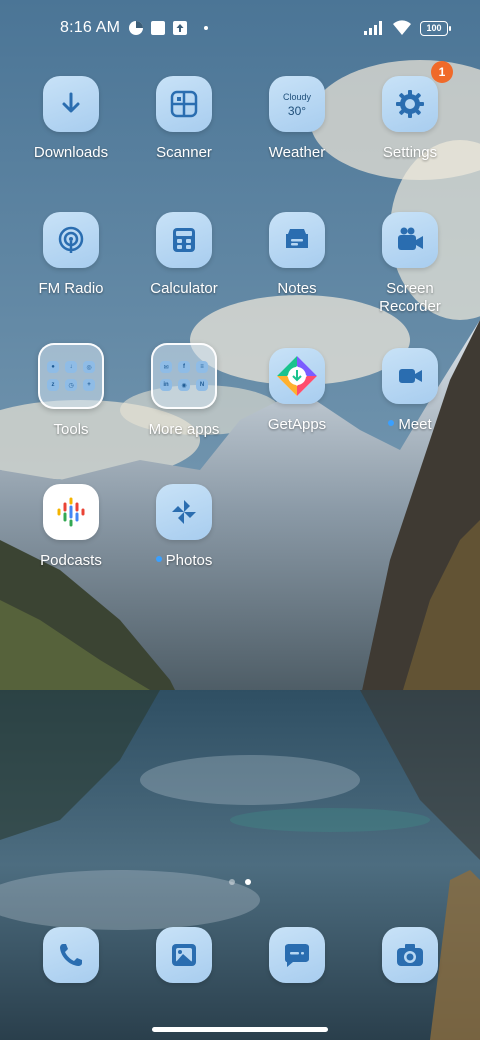  Describe the element at coordinates (71, 104) in the screenshot. I see `download-arrow-icon` at that location.